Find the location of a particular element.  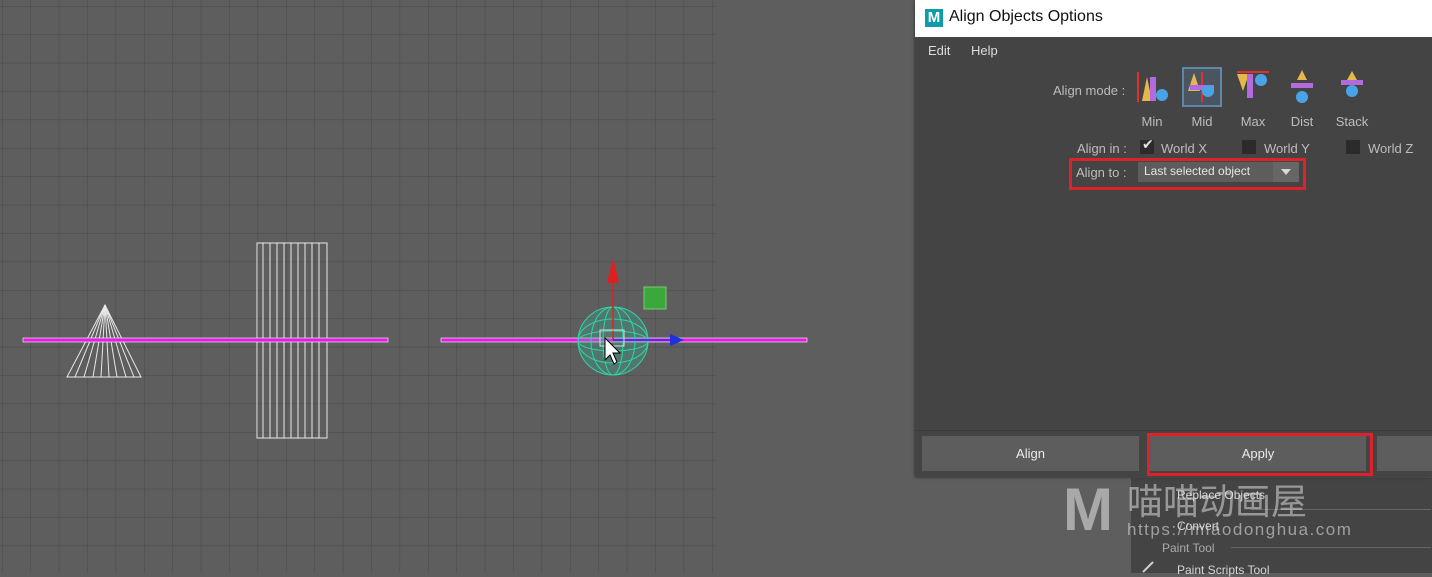

align-mode-dist-label: Dist is located at coordinates (1302, 121).